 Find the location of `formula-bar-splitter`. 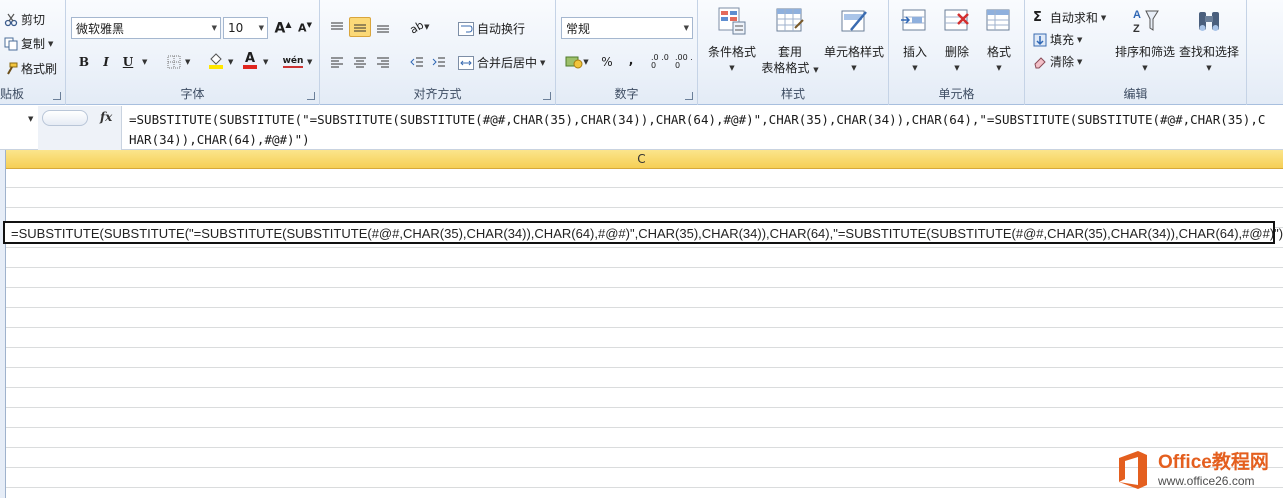

formula-bar-splitter is located at coordinates (65, 118).